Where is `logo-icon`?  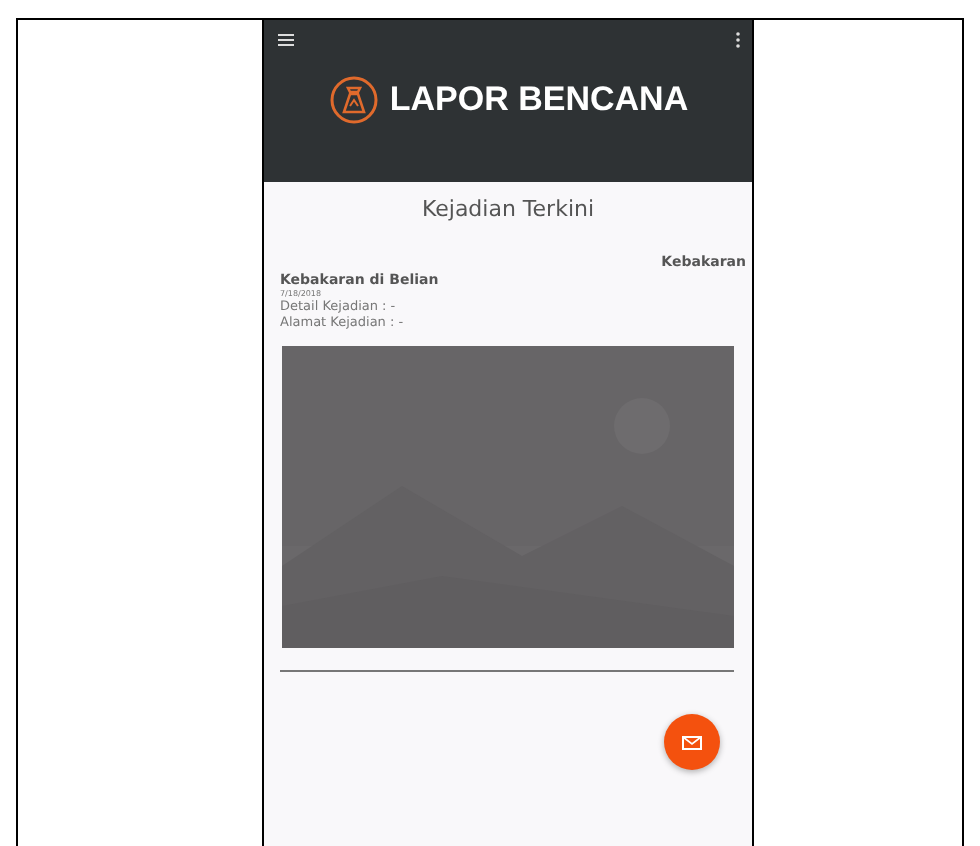 logo-icon is located at coordinates (353, 100).